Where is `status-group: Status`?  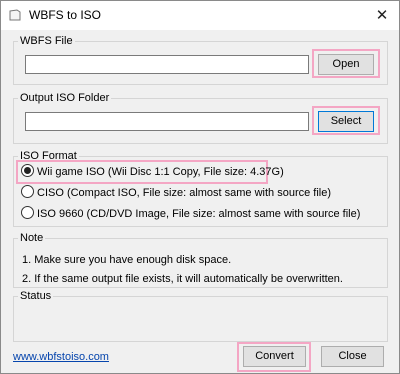 status-group: Status is located at coordinates (200, 316).